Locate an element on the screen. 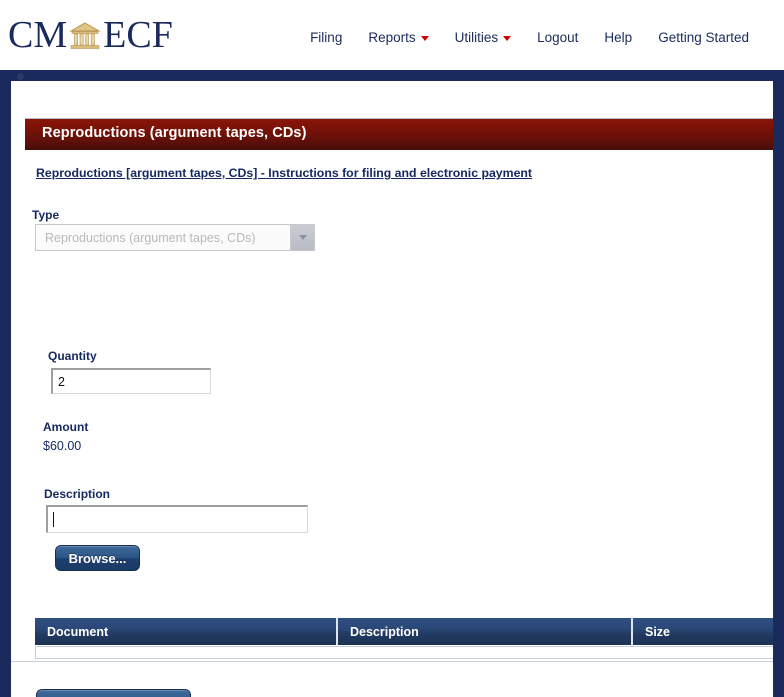 Image resolution: width=784 pixels, height=697 pixels. documents-table: Document Description Size is located at coordinates (404, 639).